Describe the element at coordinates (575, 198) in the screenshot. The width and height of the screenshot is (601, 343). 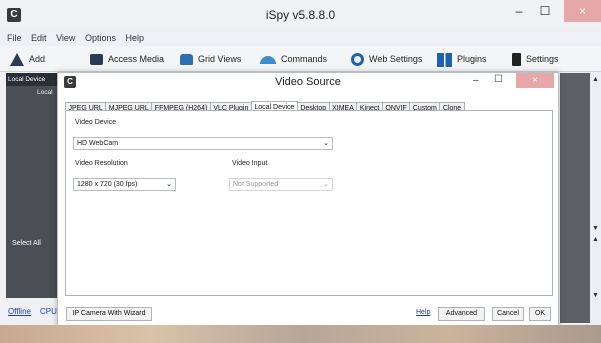
I see `right-panel` at that location.